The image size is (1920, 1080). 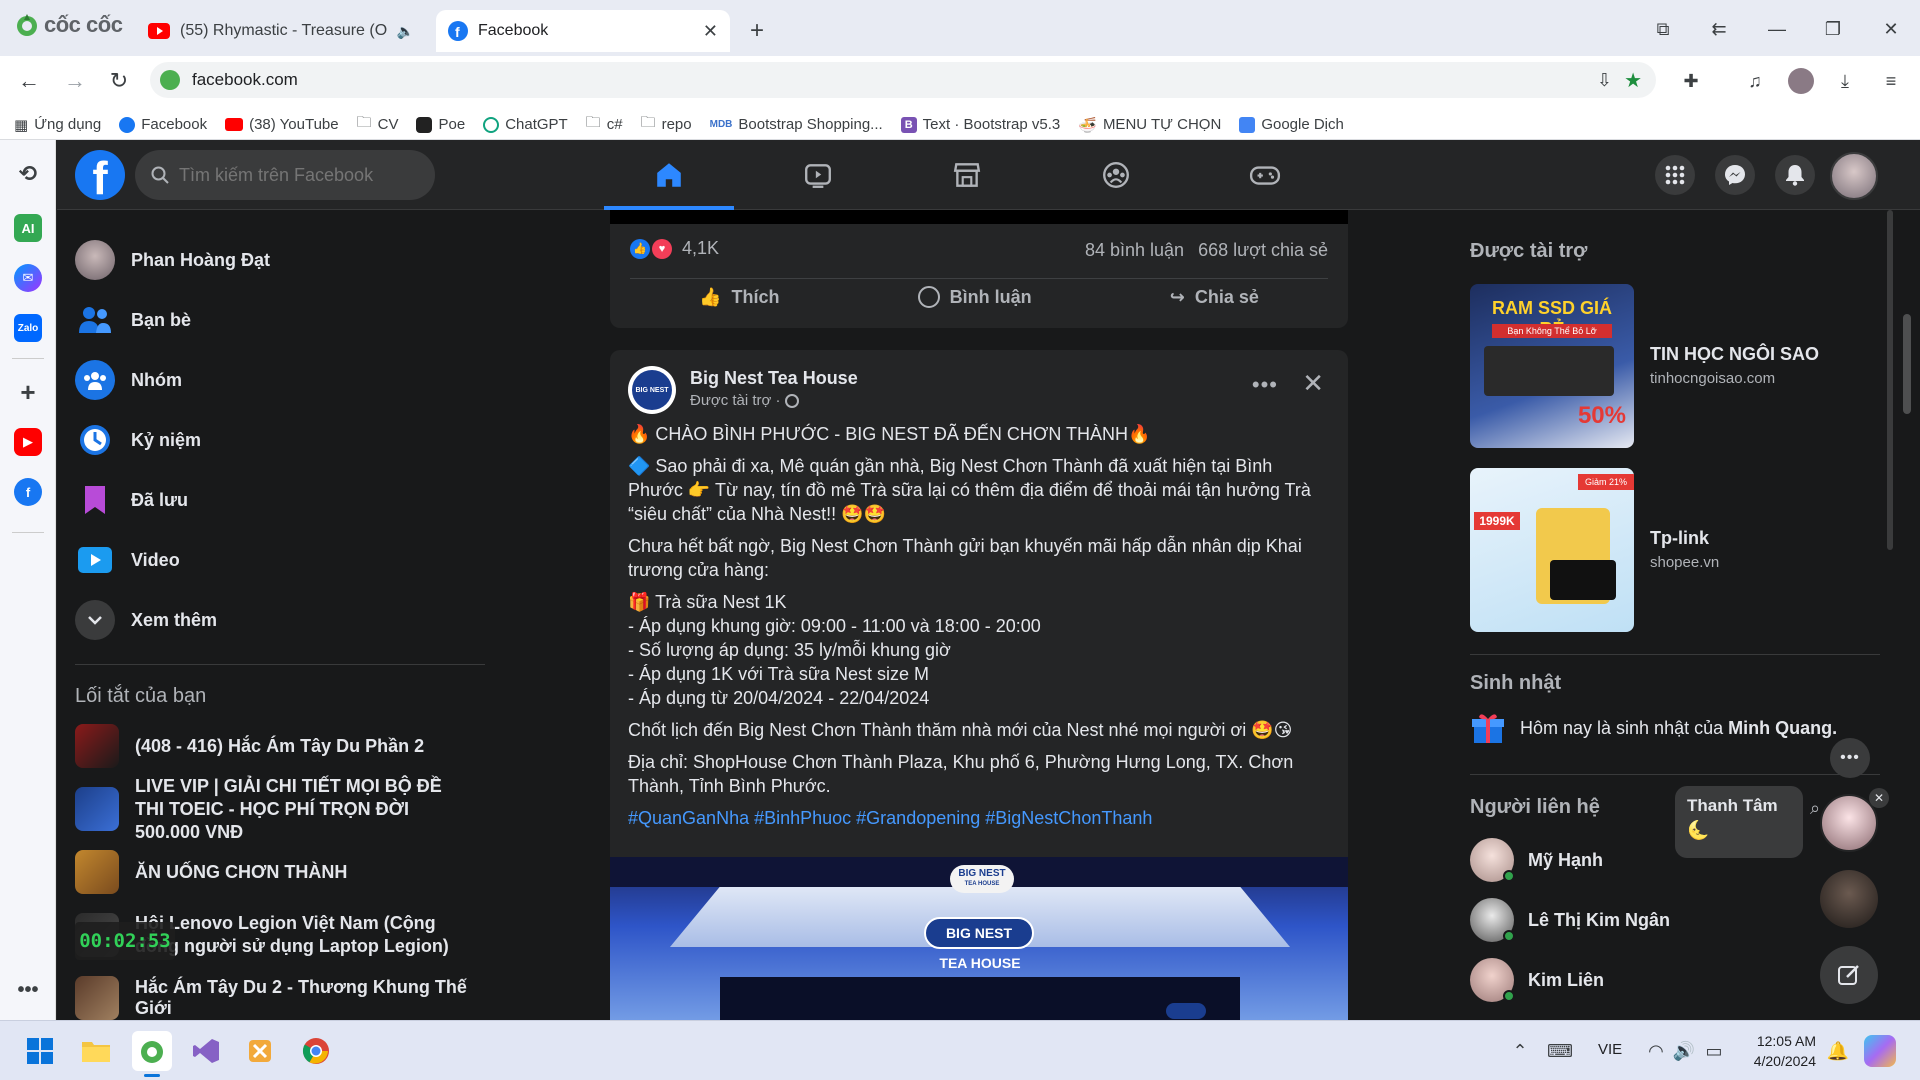 What do you see at coordinates (316, 1051) in the screenshot?
I see `chrome-icon` at bounding box center [316, 1051].